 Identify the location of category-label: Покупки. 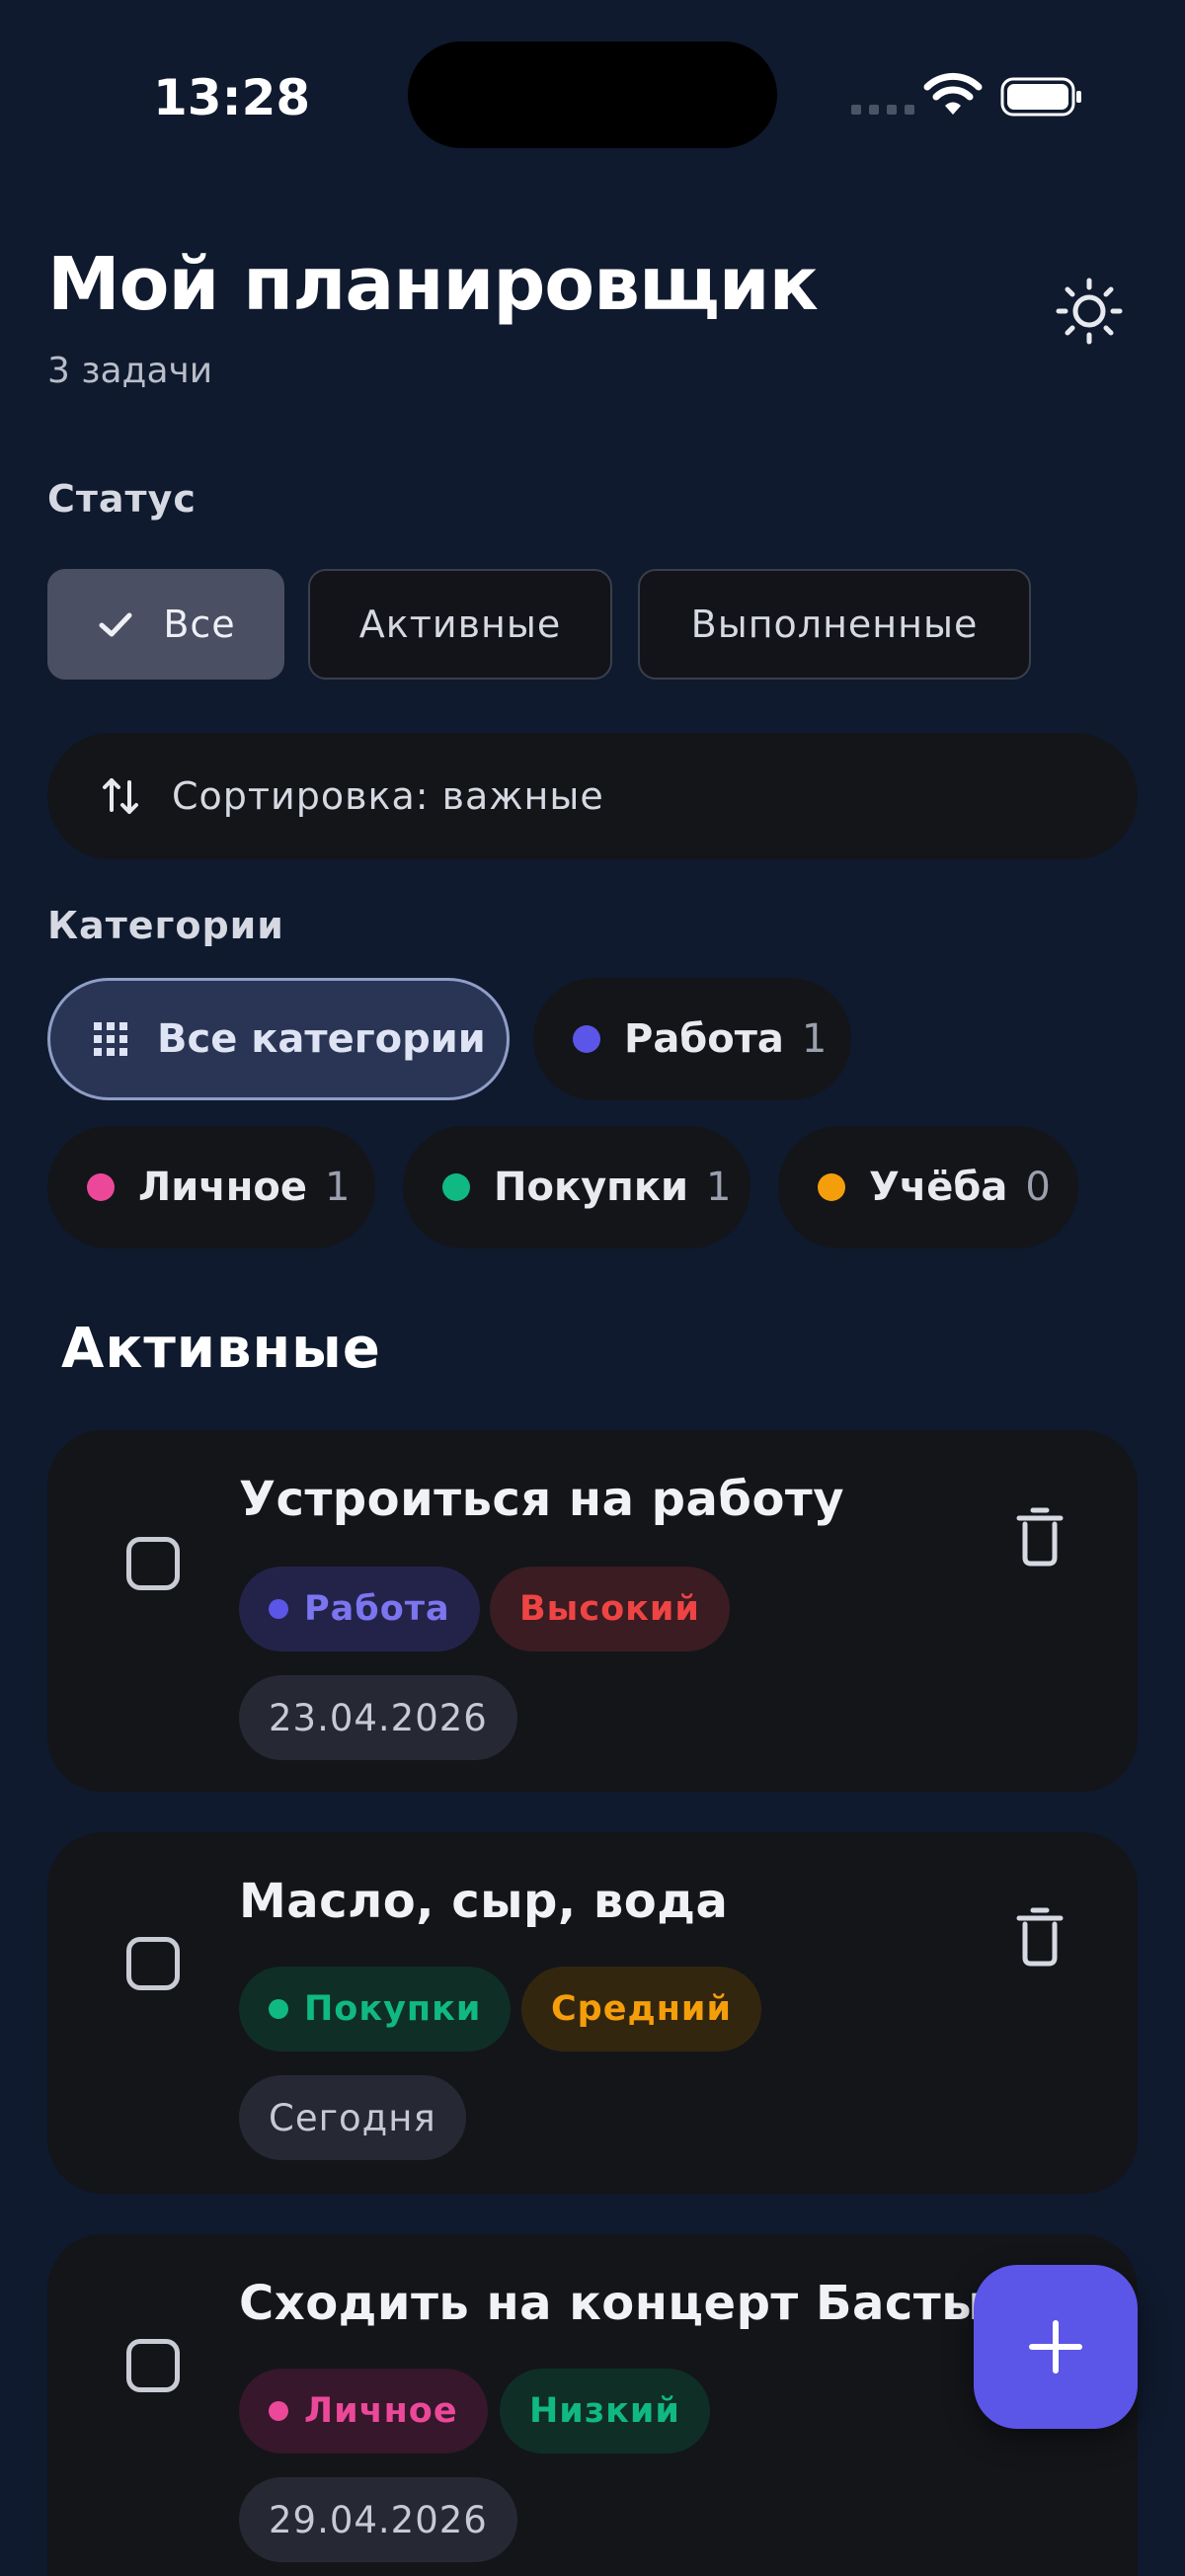
(591, 1187).